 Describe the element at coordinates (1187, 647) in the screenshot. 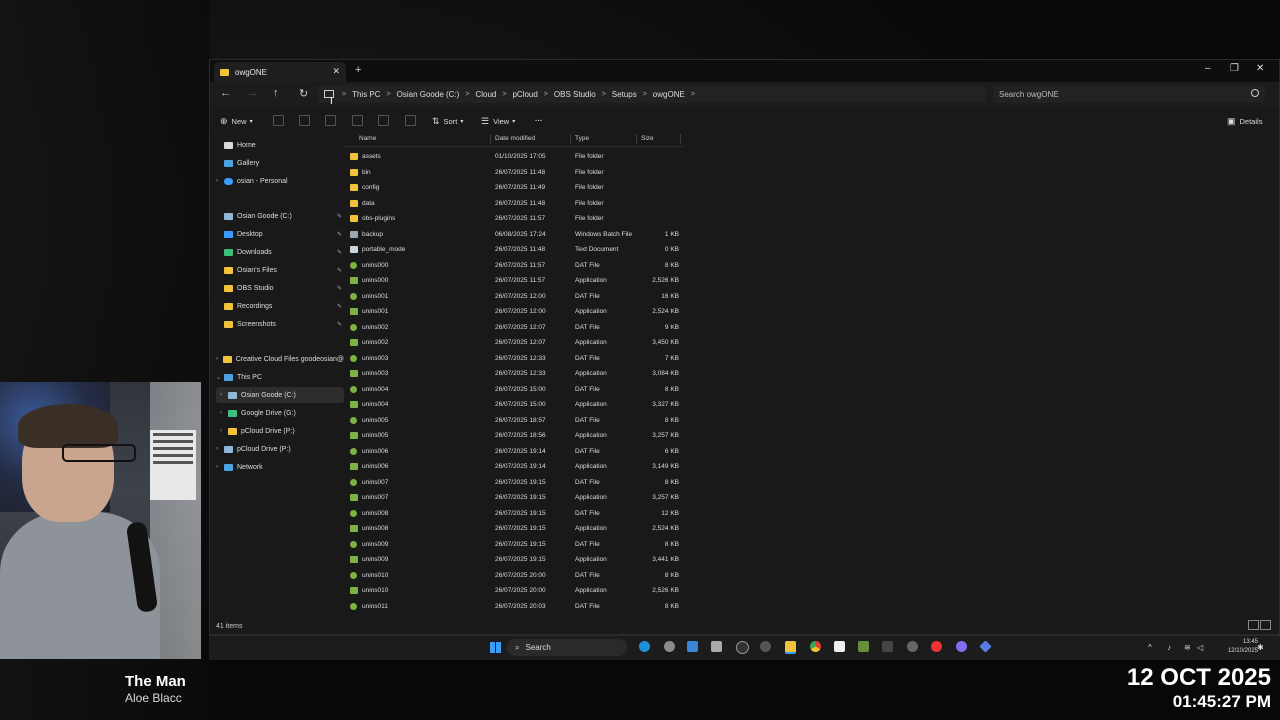

I see `wifi-icon: ≋` at that location.